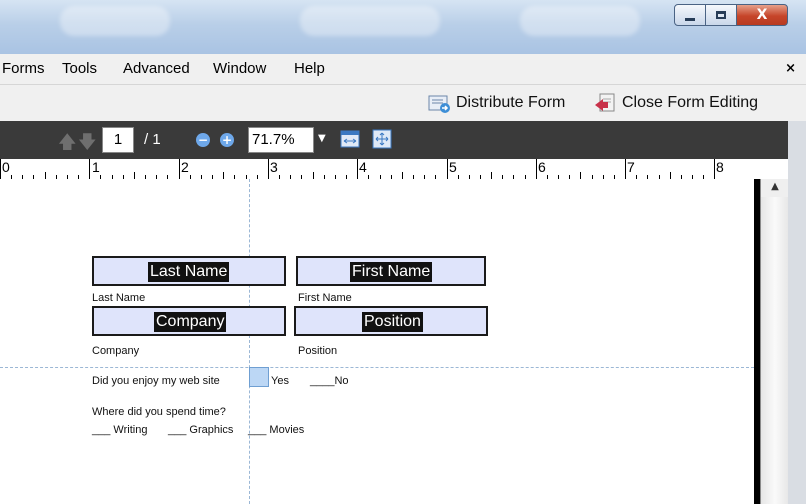 Image resolution: width=806 pixels, height=504 pixels. Describe the element at coordinates (96, 167) in the screenshot. I see `ruler-label: 1` at that location.